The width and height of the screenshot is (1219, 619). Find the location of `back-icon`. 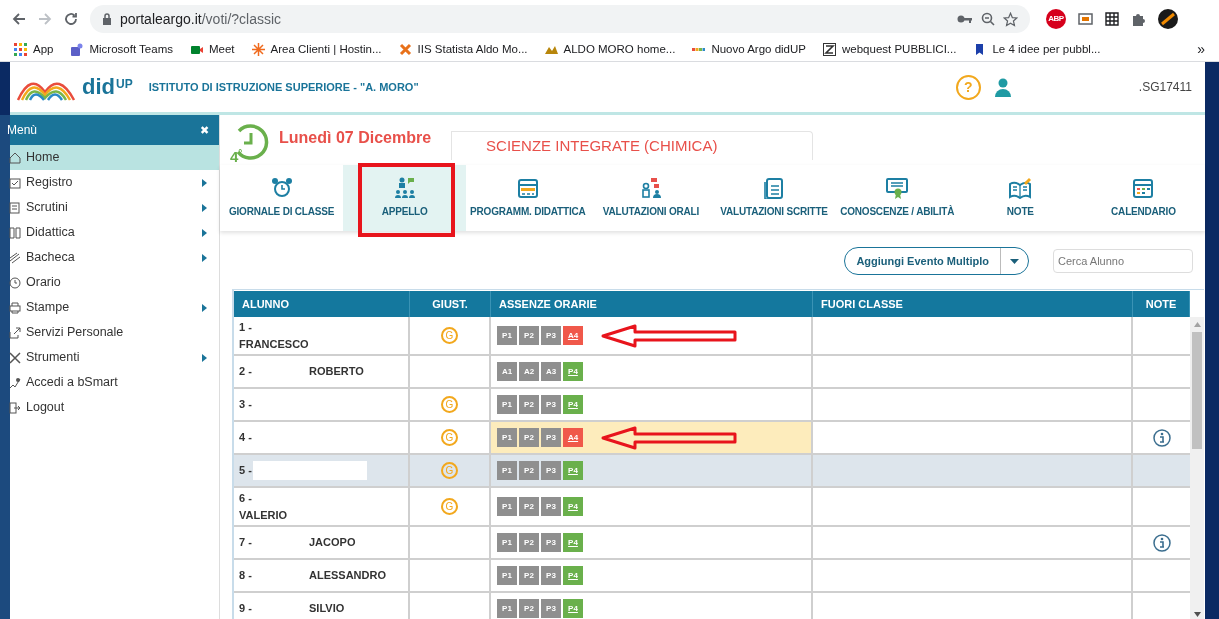

back-icon is located at coordinates (19, 19).